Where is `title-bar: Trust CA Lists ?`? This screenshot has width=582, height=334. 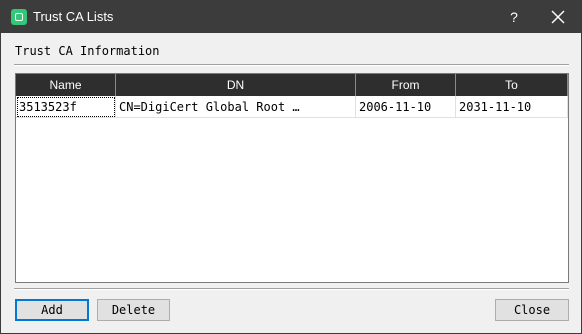 title-bar: Trust CA Lists ? is located at coordinates (291, 17).